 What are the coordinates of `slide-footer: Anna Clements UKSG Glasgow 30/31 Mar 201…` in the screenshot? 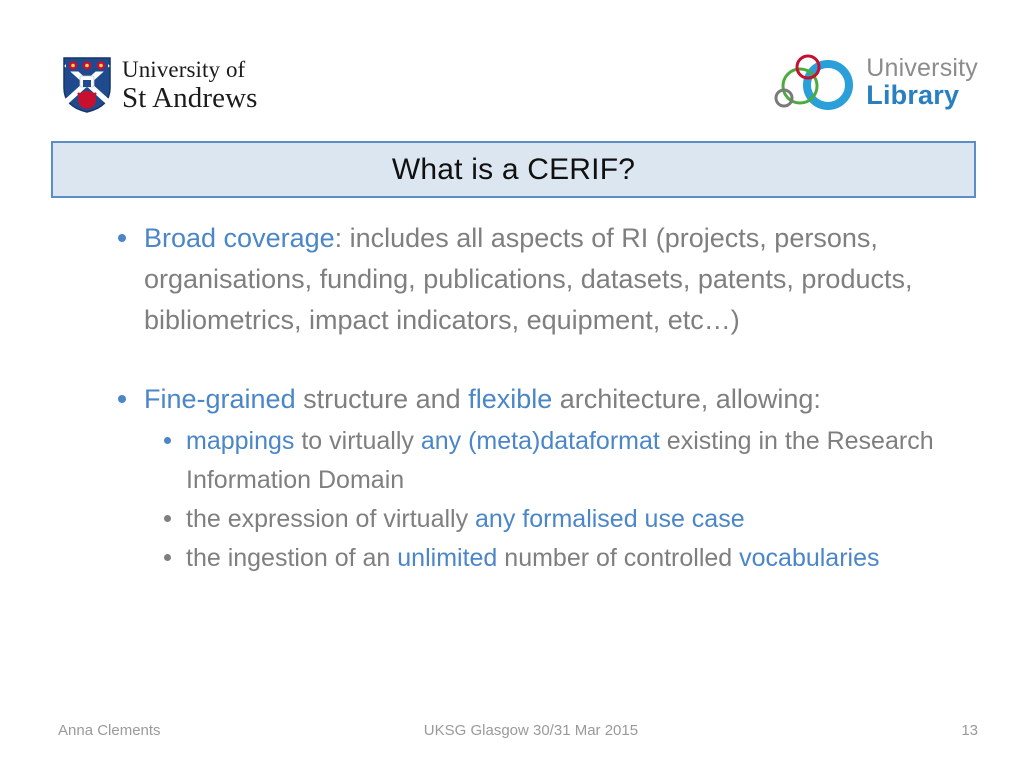 It's located at (518, 730).